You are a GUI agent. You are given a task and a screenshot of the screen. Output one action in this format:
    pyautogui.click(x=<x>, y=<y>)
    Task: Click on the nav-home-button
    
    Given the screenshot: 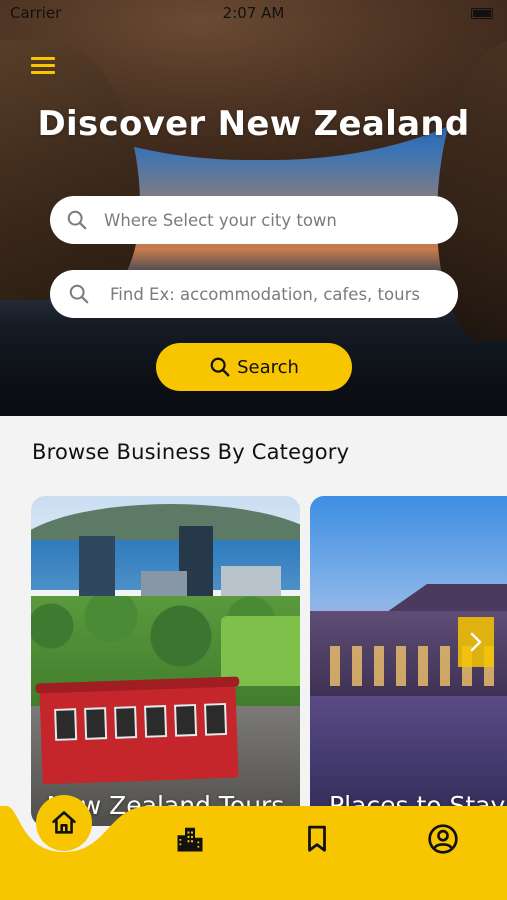 What is the action you would take?
    pyautogui.click(x=64, y=823)
    